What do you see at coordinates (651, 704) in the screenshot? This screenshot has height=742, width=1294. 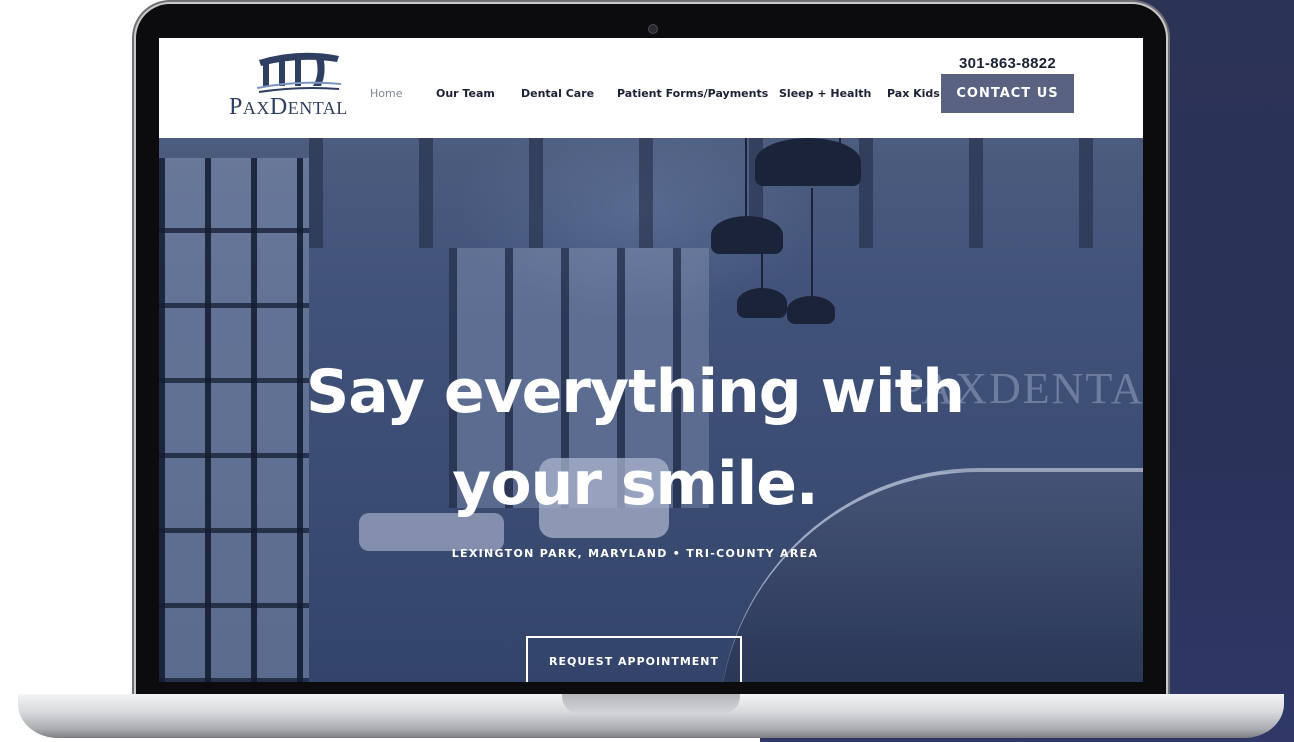 I see `laptop-hinge-notch` at bounding box center [651, 704].